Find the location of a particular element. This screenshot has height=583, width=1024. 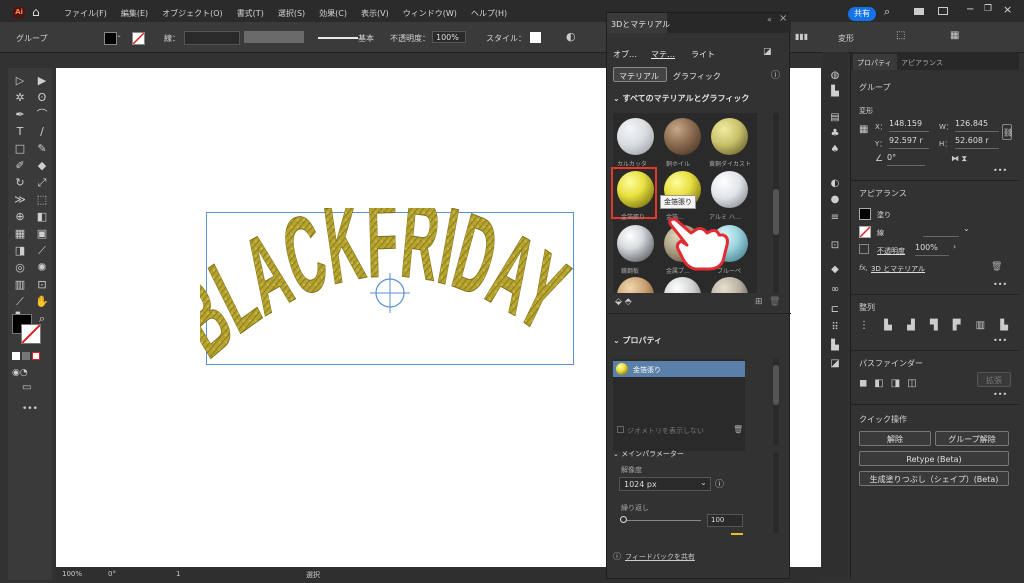

line-tool-icon: ∕ is located at coordinates (42, 132).